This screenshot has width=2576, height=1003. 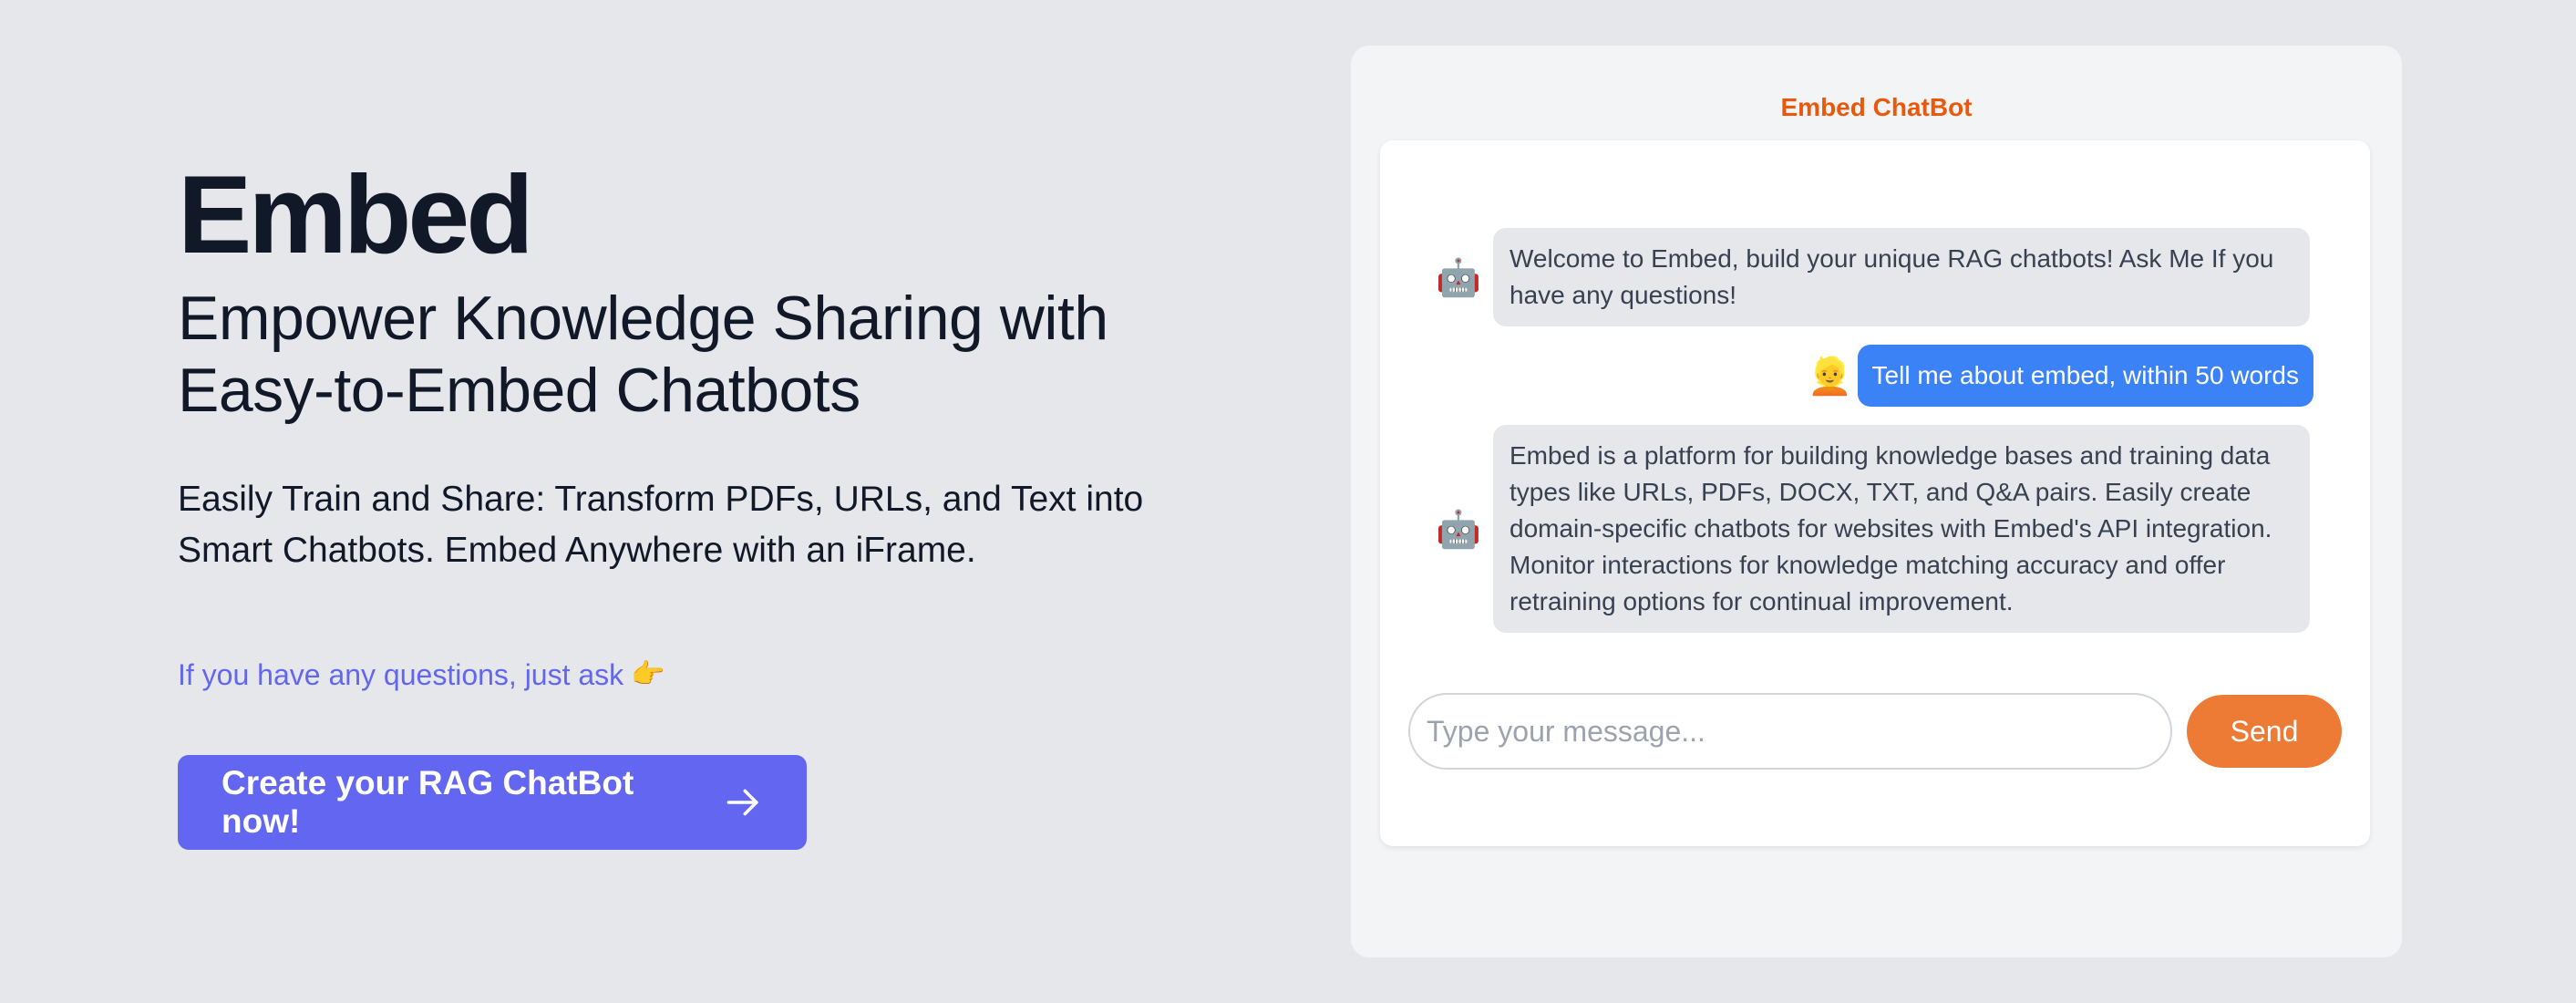 I want to click on ask-text: If you have any questions, just ask, so click(x=401, y=675).